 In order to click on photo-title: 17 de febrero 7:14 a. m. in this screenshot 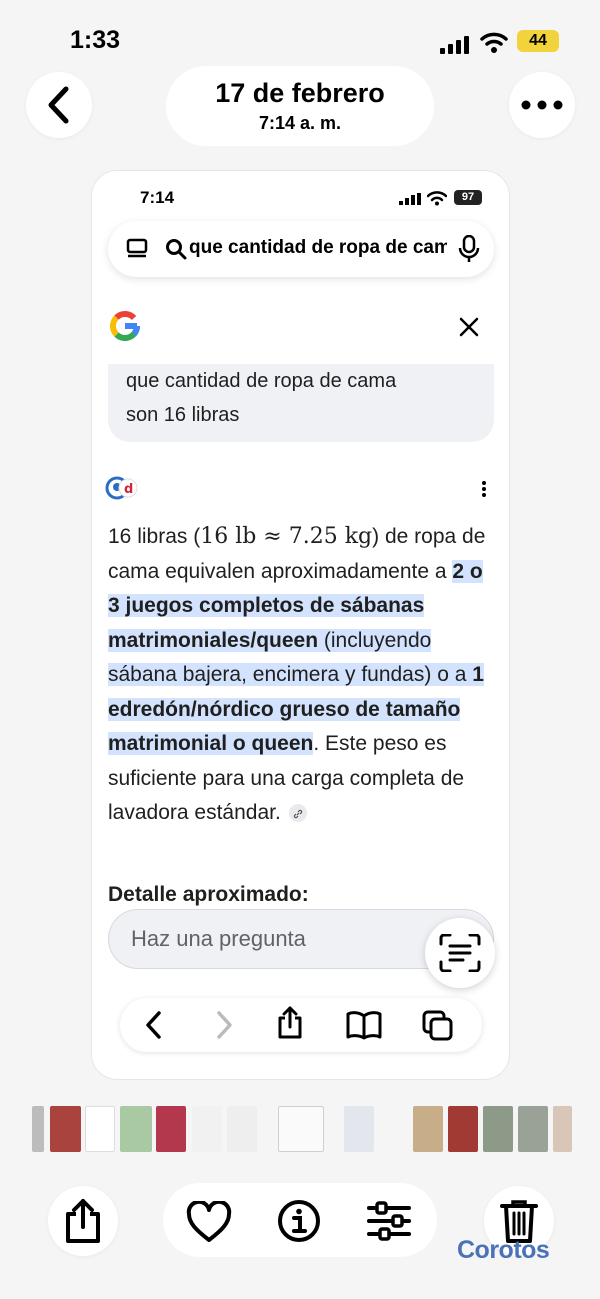, I will do `click(300, 106)`.